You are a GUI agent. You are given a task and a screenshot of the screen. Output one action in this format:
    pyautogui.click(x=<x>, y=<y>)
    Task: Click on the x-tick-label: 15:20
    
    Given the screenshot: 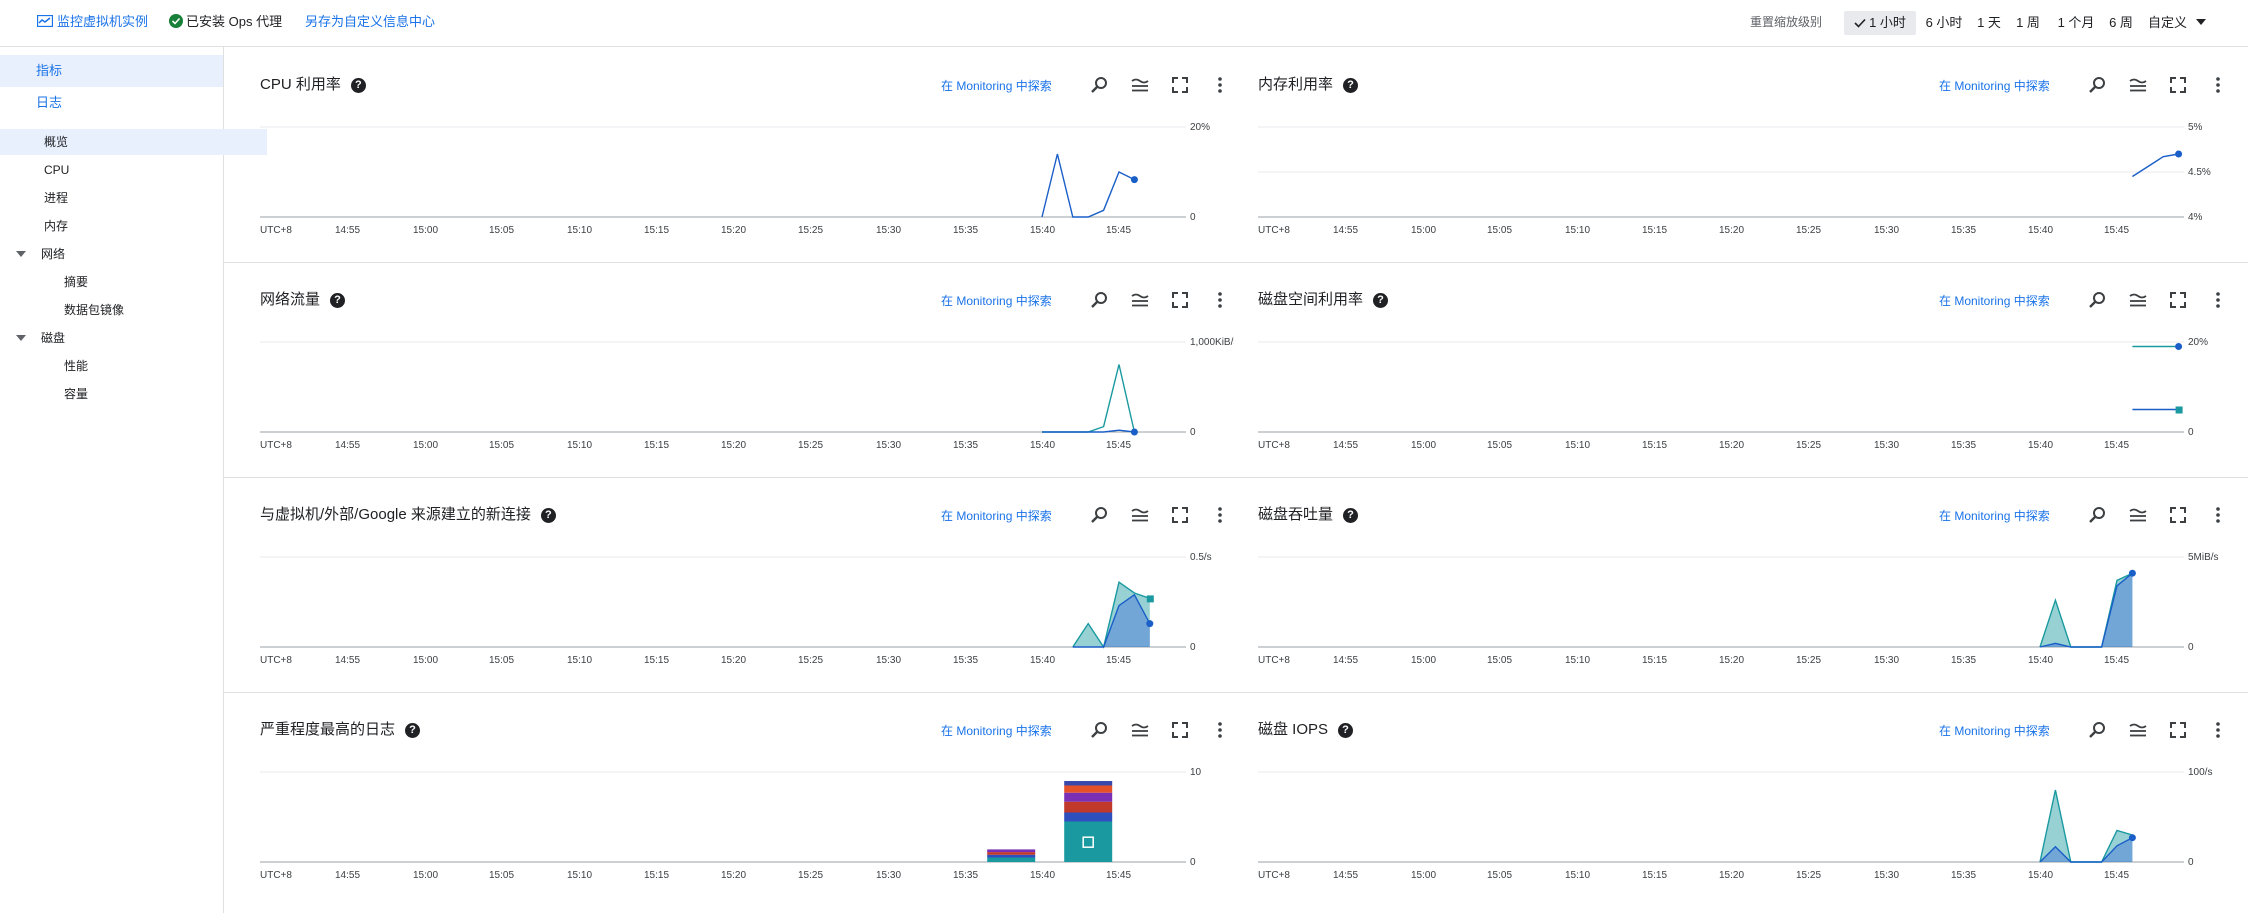 What is the action you would take?
    pyautogui.click(x=1731, y=230)
    